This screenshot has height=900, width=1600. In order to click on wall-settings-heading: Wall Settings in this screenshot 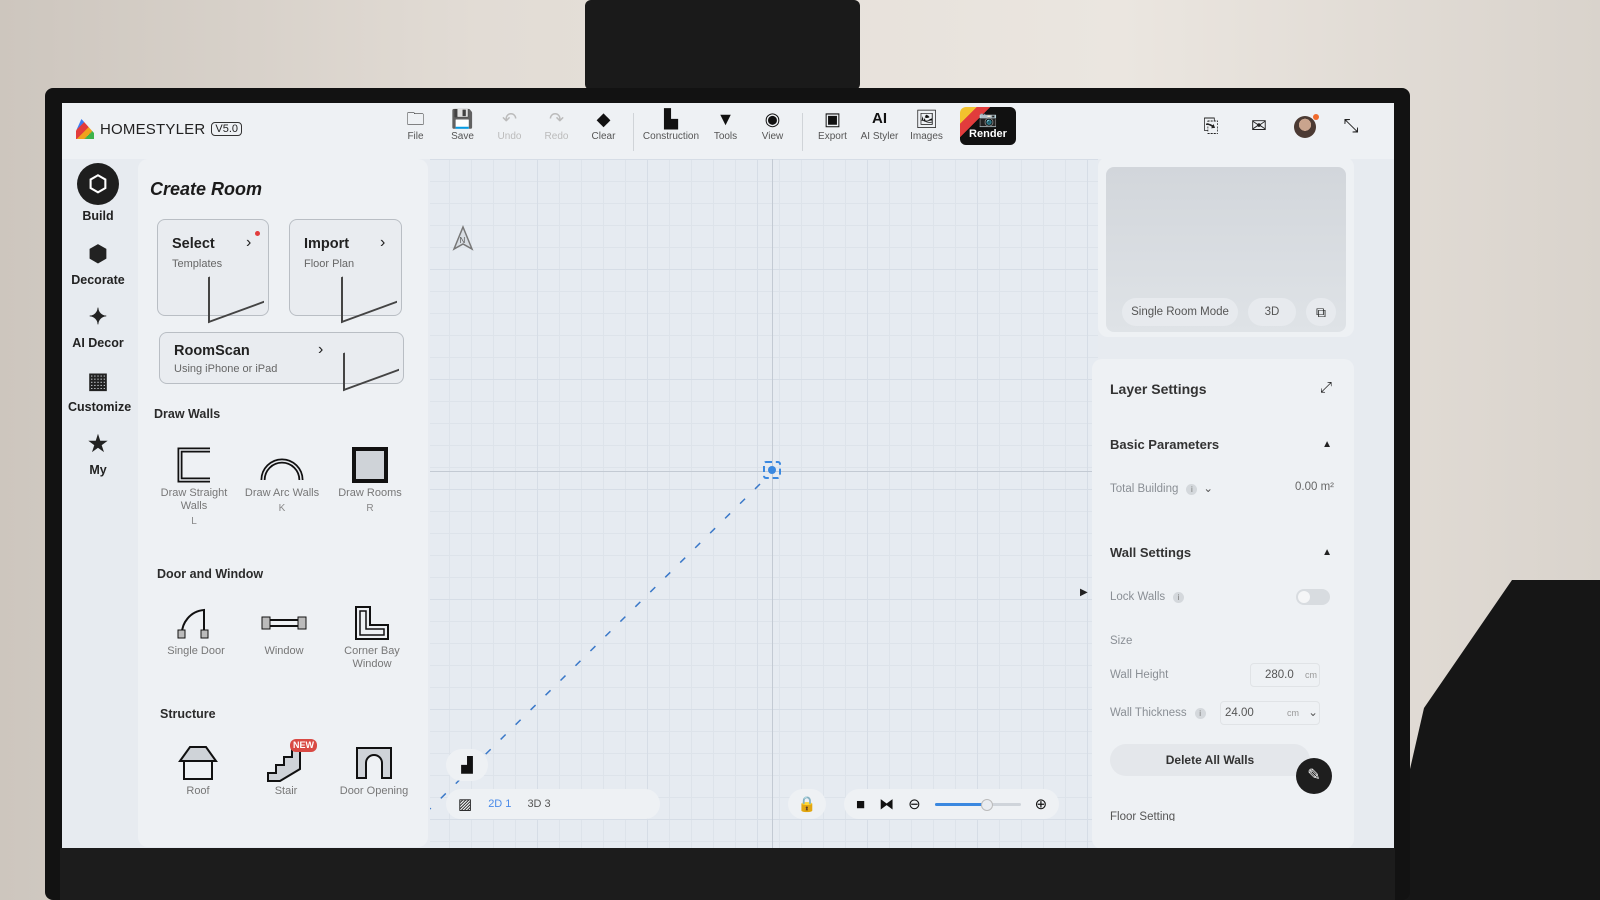, I will do `click(1150, 552)`.